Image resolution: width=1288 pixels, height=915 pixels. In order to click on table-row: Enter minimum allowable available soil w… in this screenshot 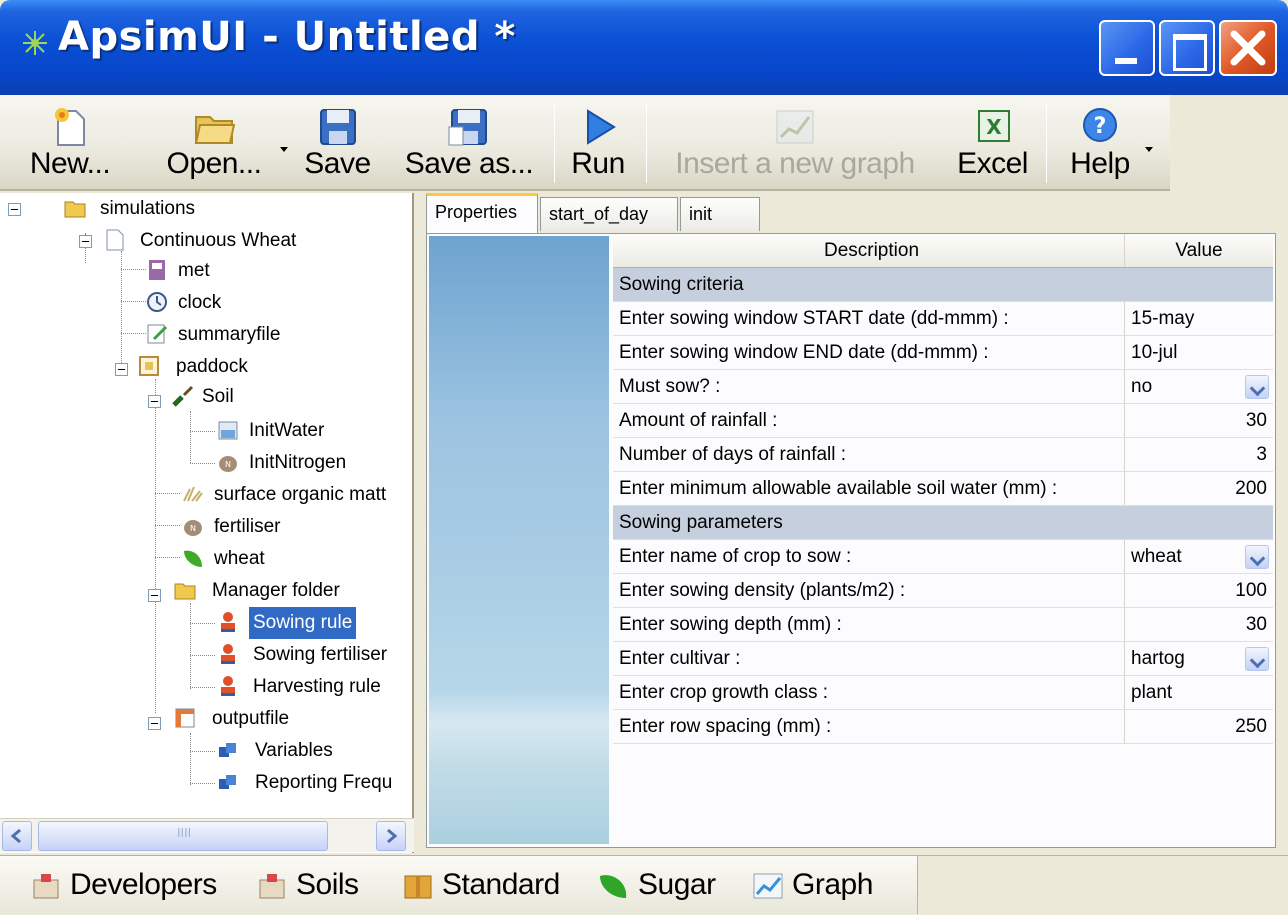, I will do `click(943, 489)`.